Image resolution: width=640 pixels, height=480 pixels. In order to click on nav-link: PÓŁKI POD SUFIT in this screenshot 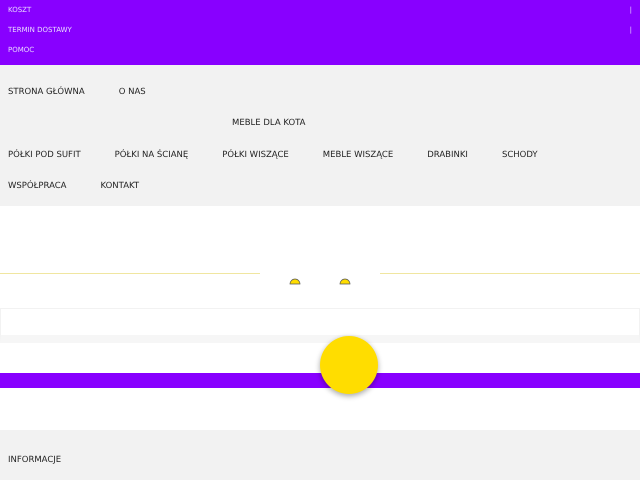, I will do `click(44, 155)`.